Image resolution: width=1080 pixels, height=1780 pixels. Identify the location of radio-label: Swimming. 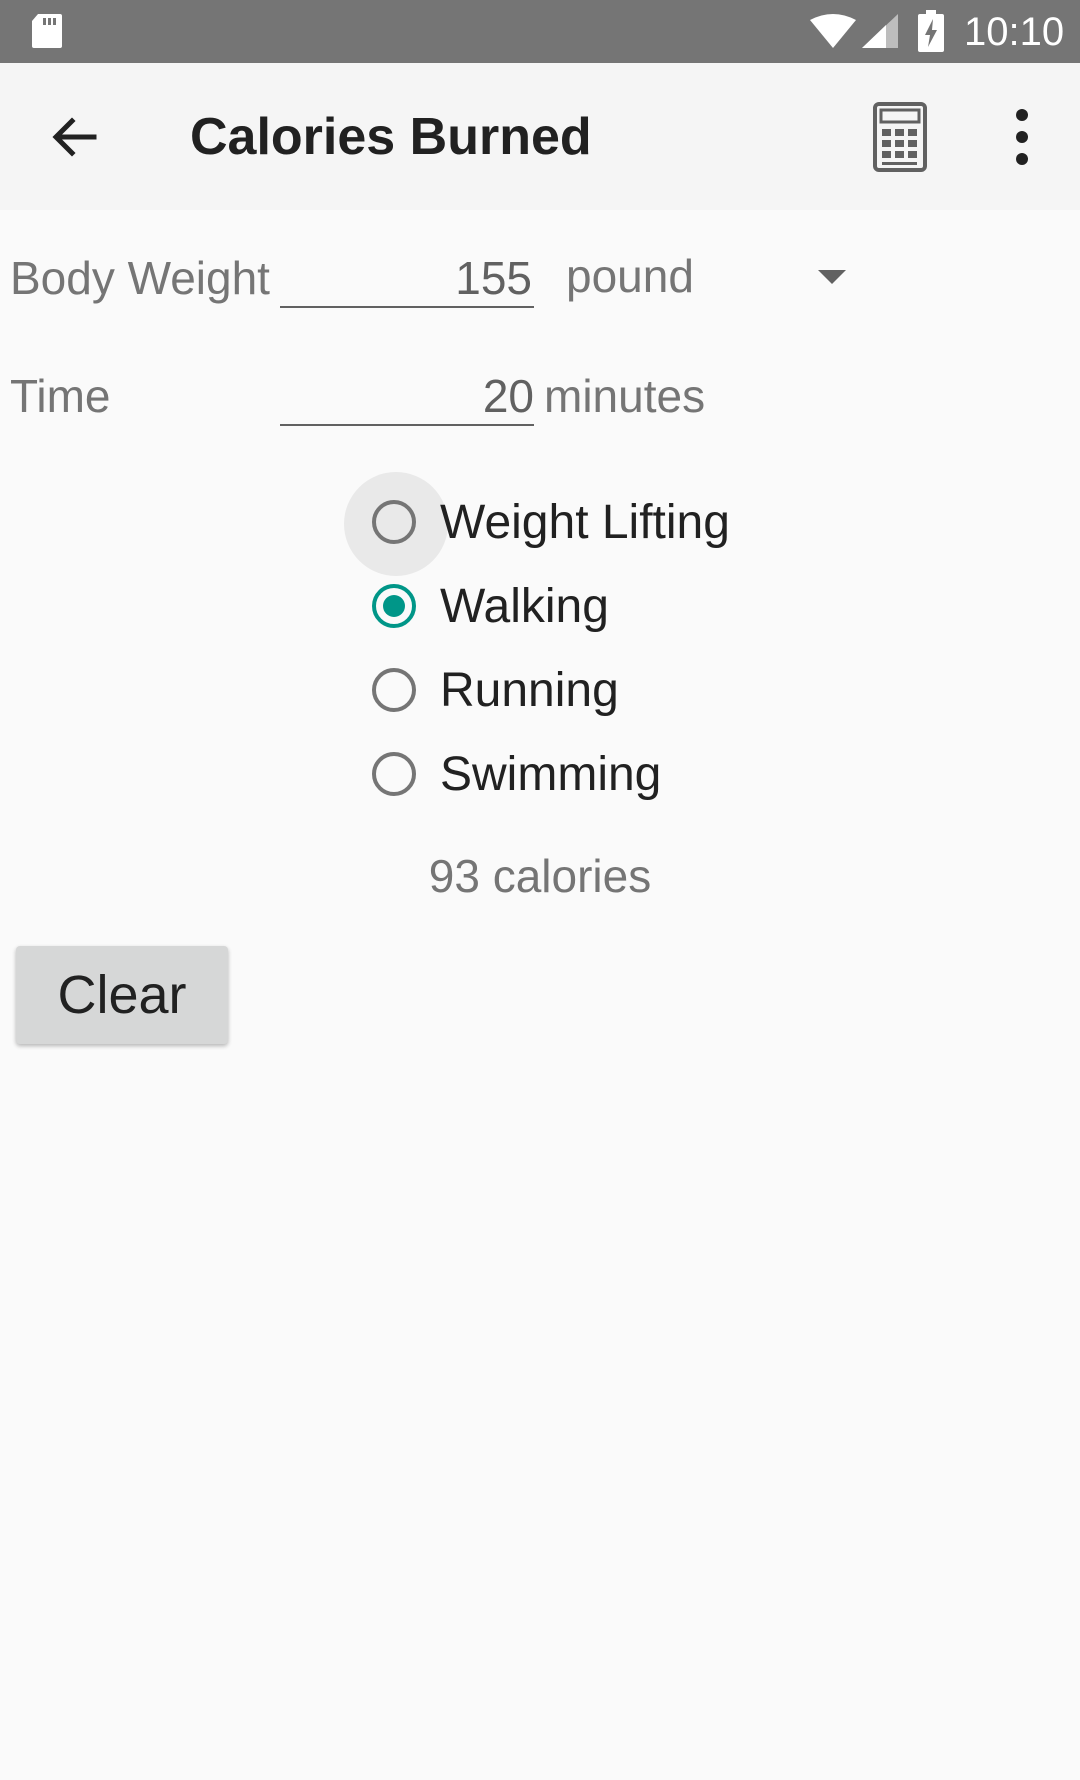
(551, 774).